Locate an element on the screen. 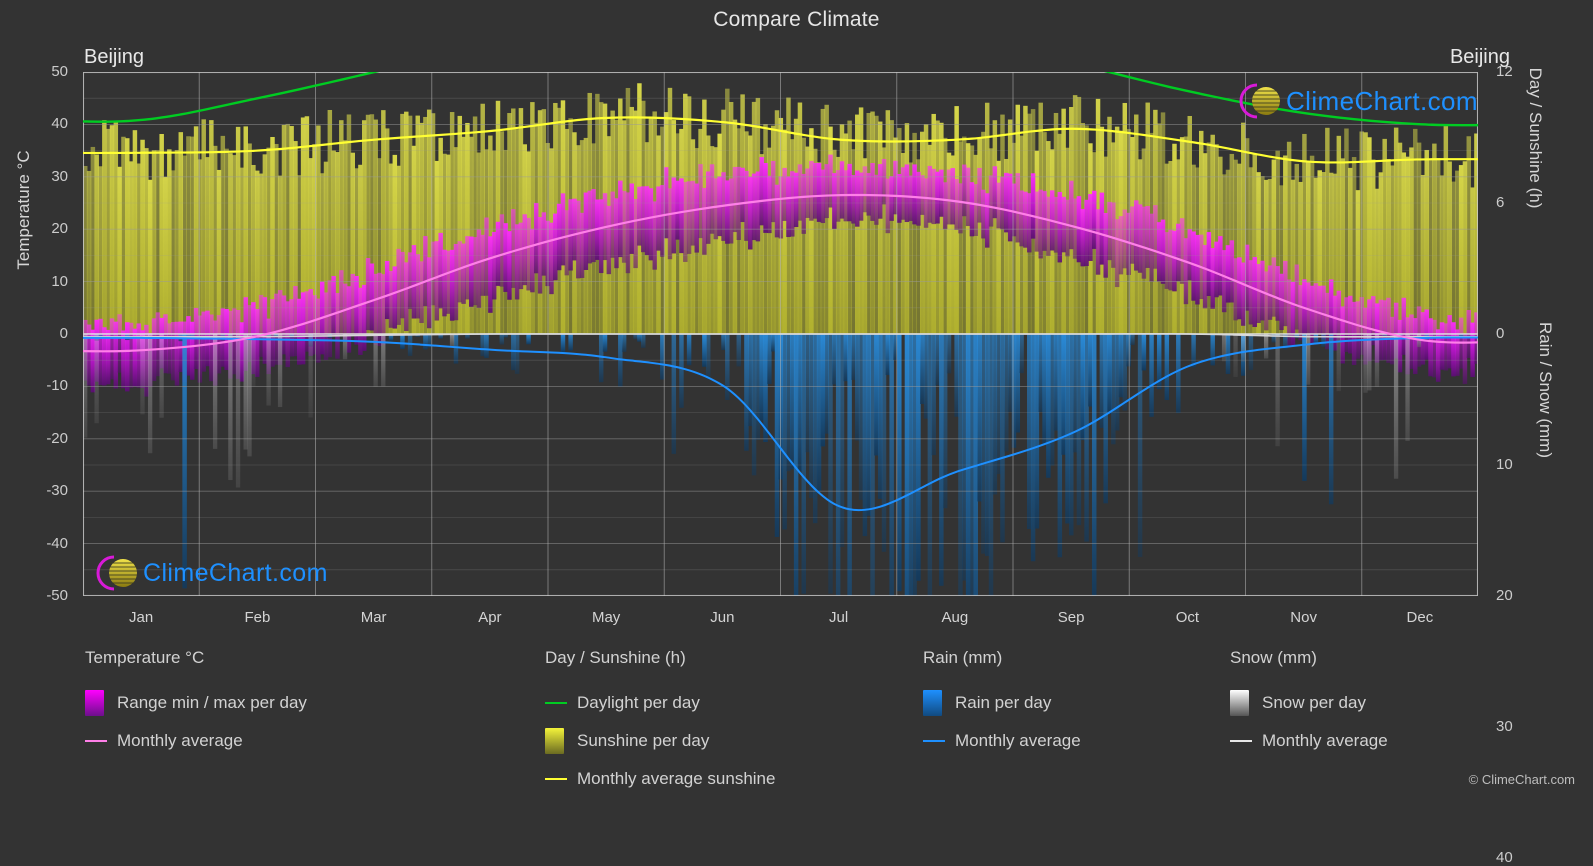 This screenshot has height=866, width=1593. legend-item-label: Rain per day is located at coordinates (1003, 702).